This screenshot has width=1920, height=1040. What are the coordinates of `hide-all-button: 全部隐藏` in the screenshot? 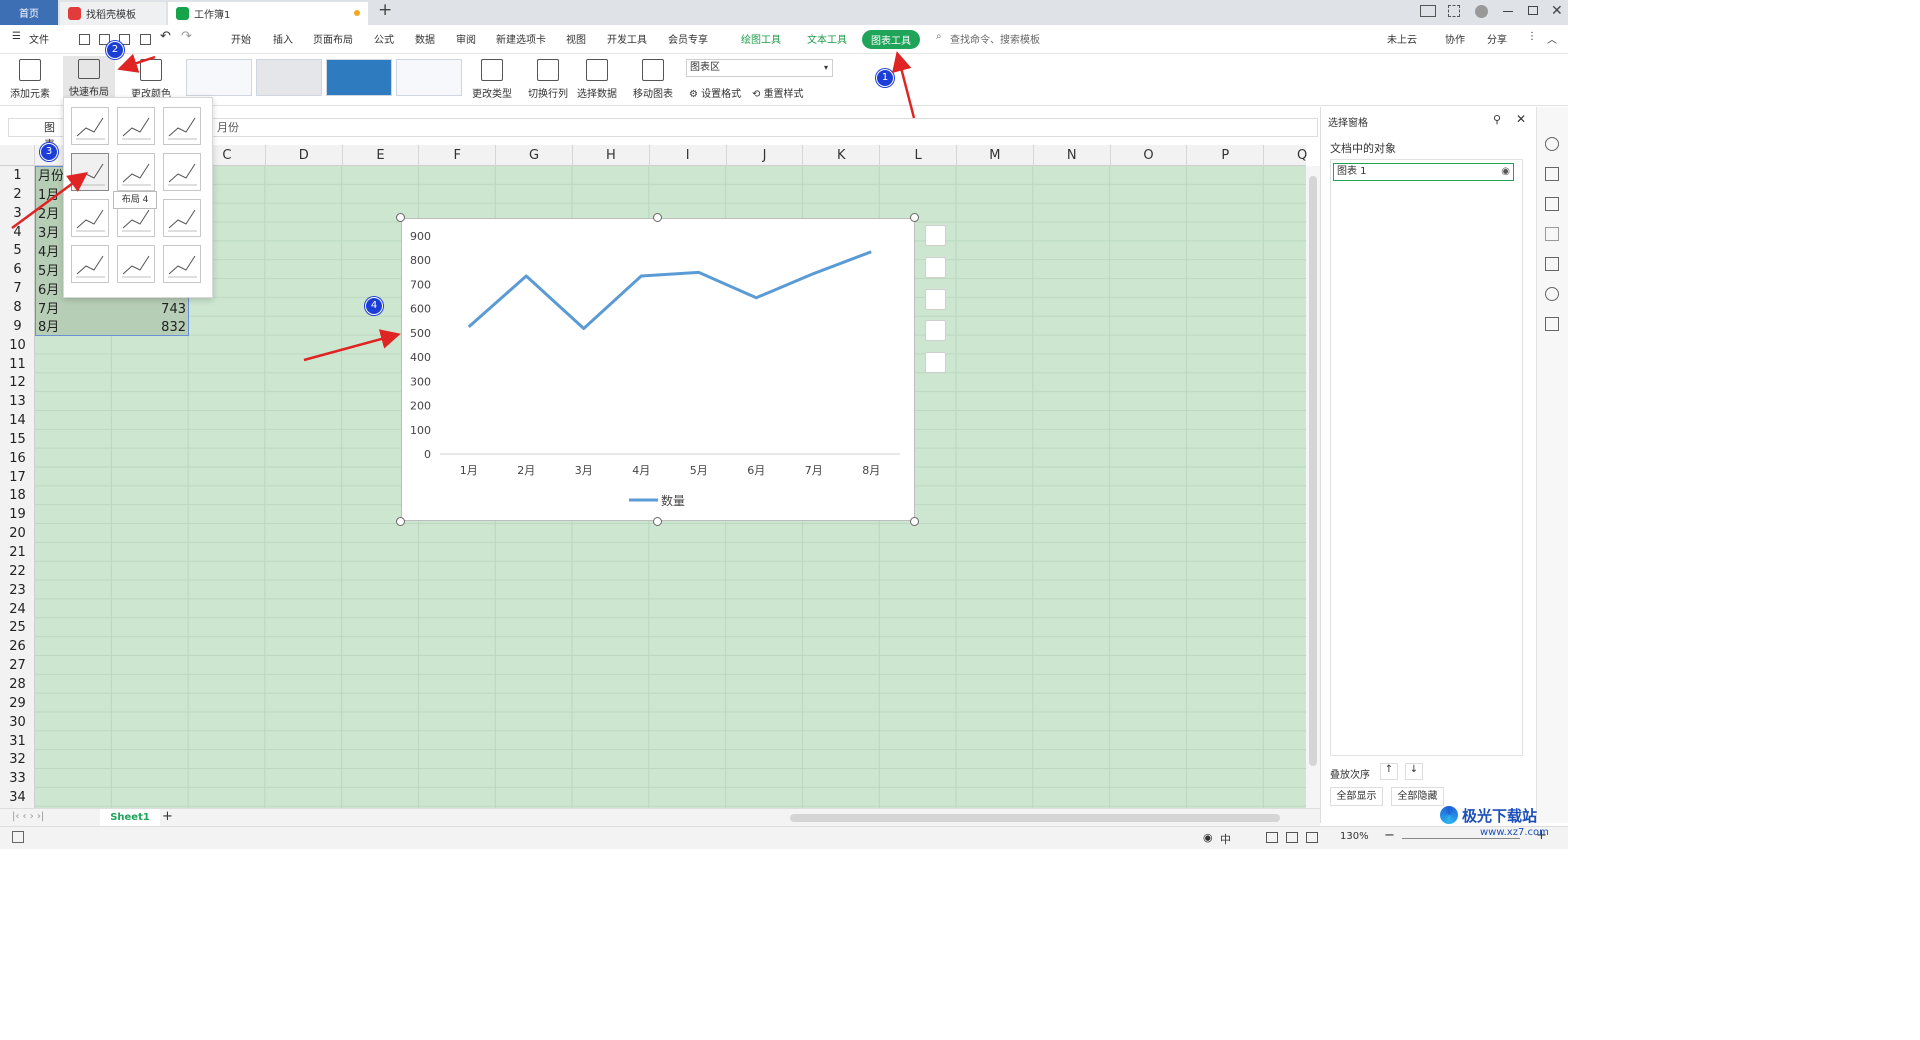 It's located at (1417, 796).